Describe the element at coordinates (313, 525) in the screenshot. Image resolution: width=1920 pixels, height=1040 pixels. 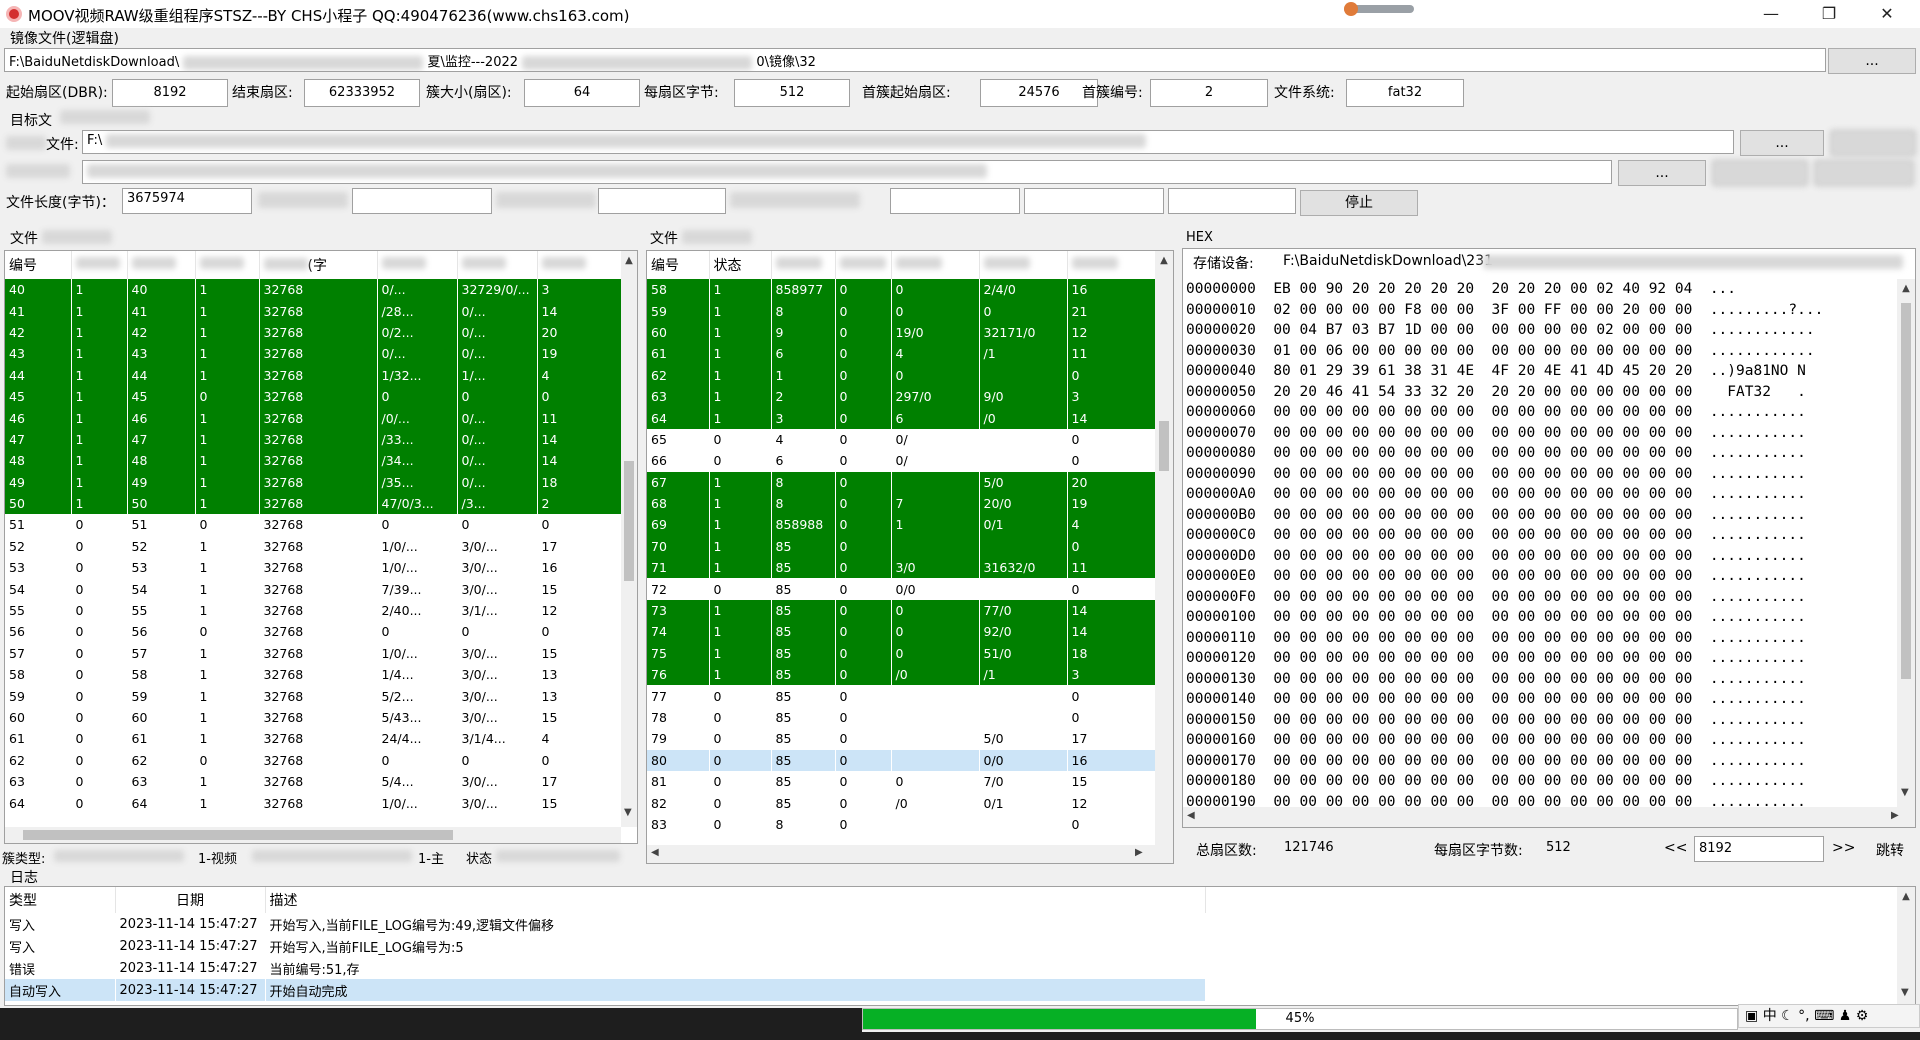
I see `table-row: 51 0 51 0 32768 0 0 0` at that location.